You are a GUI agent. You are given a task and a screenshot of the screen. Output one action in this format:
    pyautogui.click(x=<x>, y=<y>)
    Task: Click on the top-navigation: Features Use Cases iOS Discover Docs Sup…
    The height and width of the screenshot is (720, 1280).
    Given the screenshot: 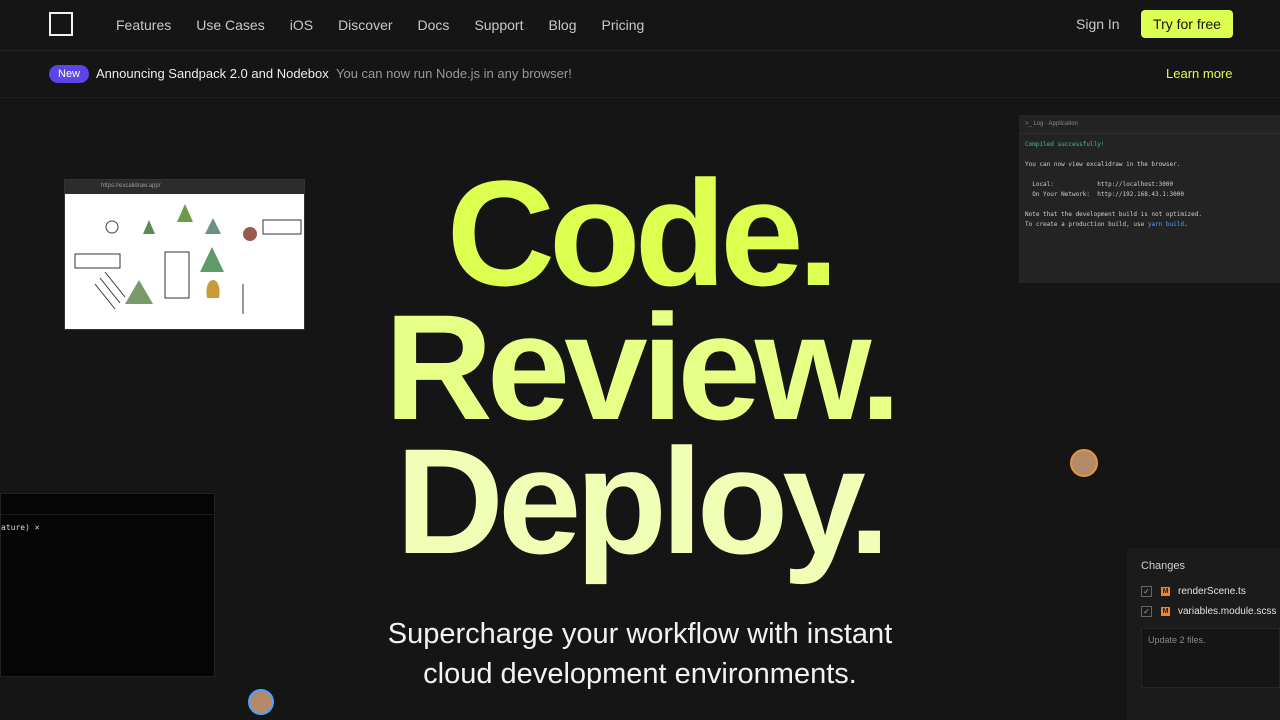 What is the action you would take?
    pyautogui.click(x=640, y=25)
    